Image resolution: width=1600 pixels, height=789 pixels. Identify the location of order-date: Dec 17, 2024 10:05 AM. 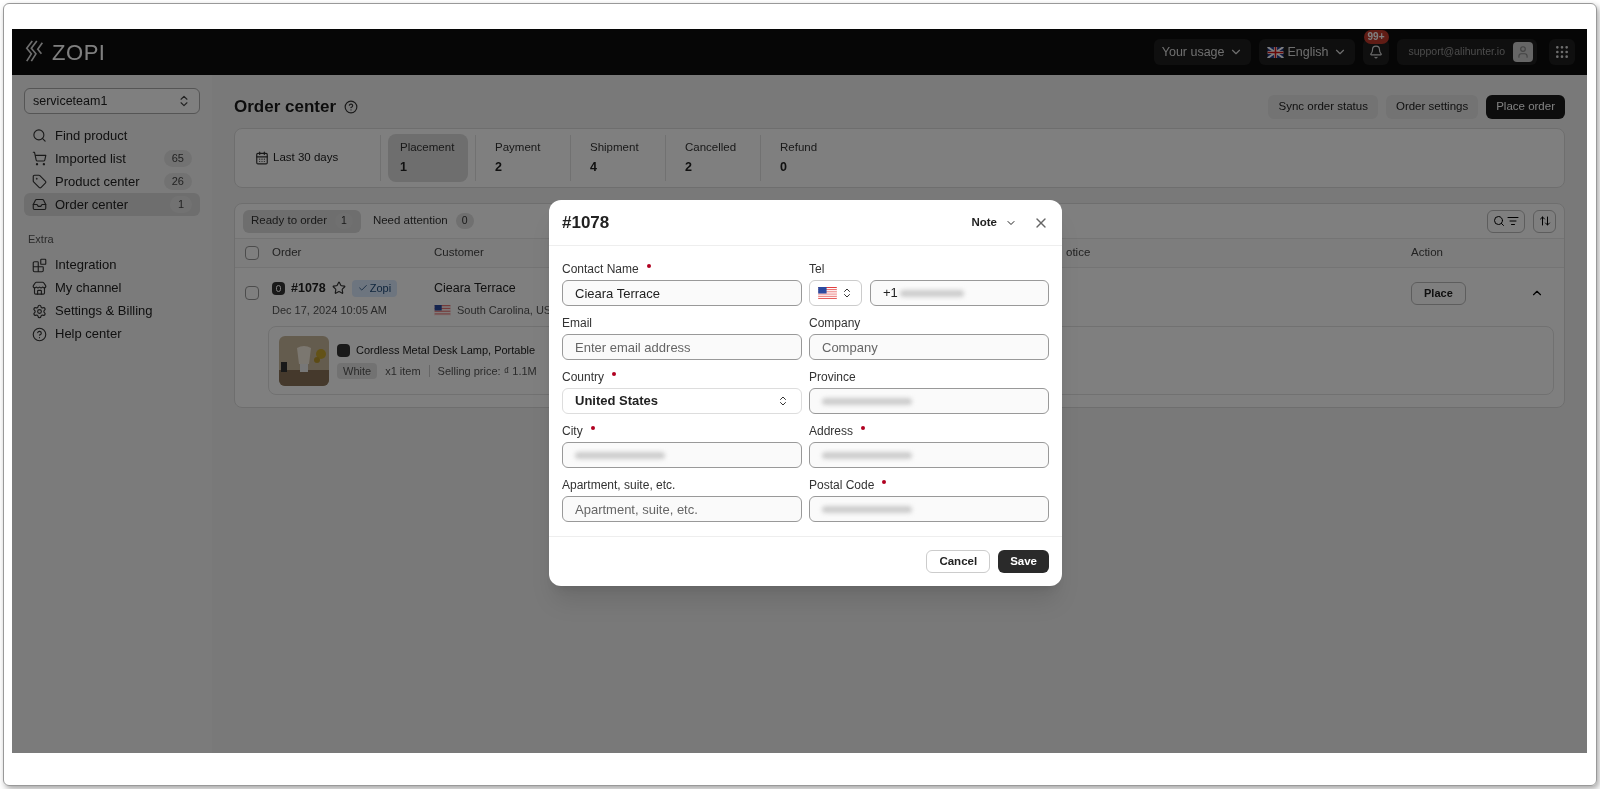
(330, 310).